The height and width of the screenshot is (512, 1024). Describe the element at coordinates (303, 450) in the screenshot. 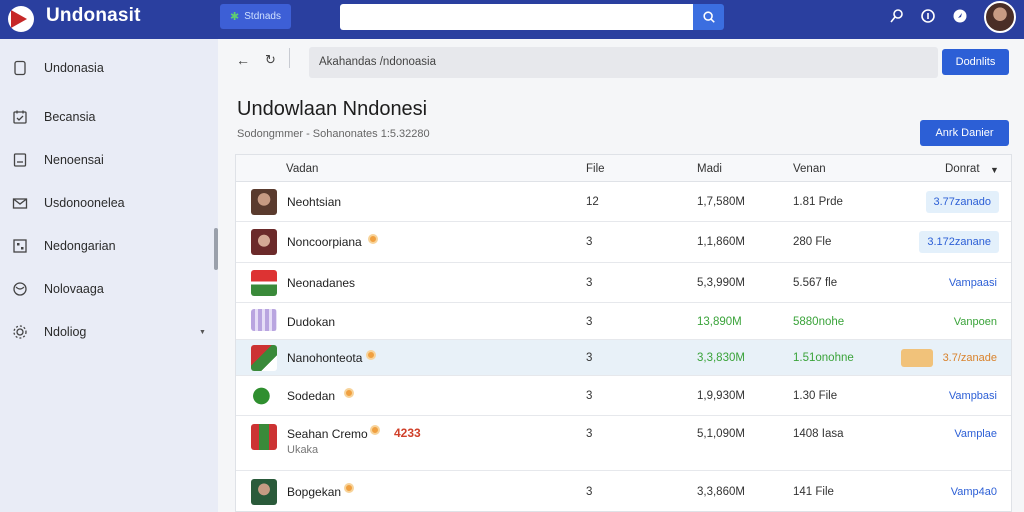

I see `row-subtitle: Ukaka` at that location.